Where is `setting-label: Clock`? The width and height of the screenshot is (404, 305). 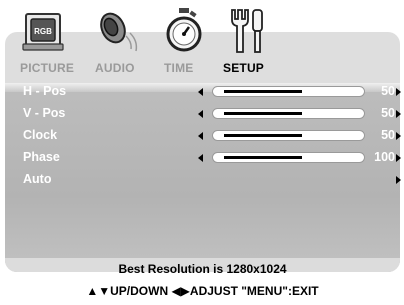
setting-label: Clock is located at coordinates (40, 135).